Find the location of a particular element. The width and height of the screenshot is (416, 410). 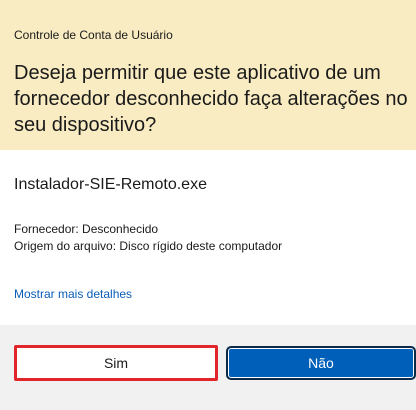

publisher-info: Fornecedor: Desconhecido is located at coordinates (86, 229).